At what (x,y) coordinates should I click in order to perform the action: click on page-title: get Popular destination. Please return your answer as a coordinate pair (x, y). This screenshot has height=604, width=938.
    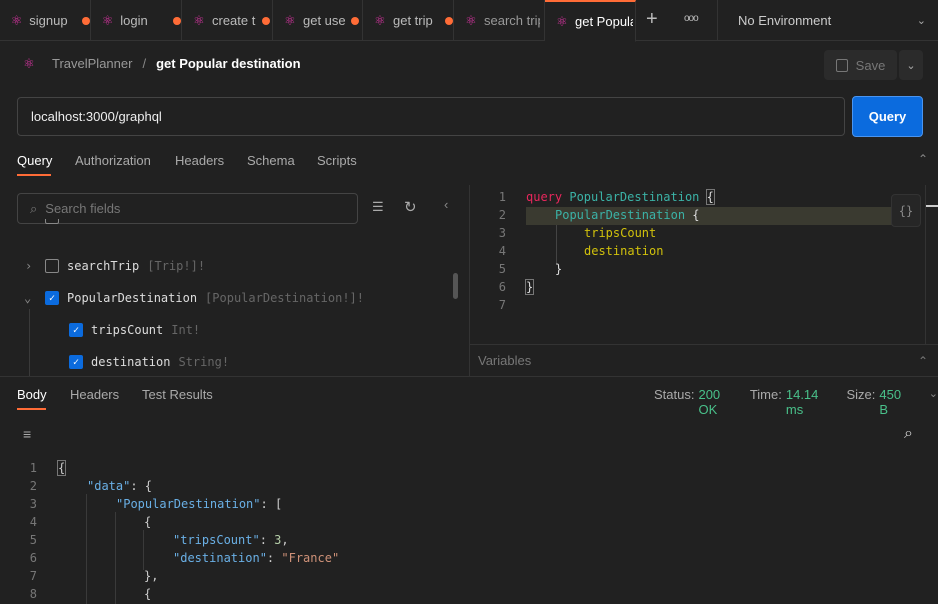
    Looking at the image, I should click on (228, 63).